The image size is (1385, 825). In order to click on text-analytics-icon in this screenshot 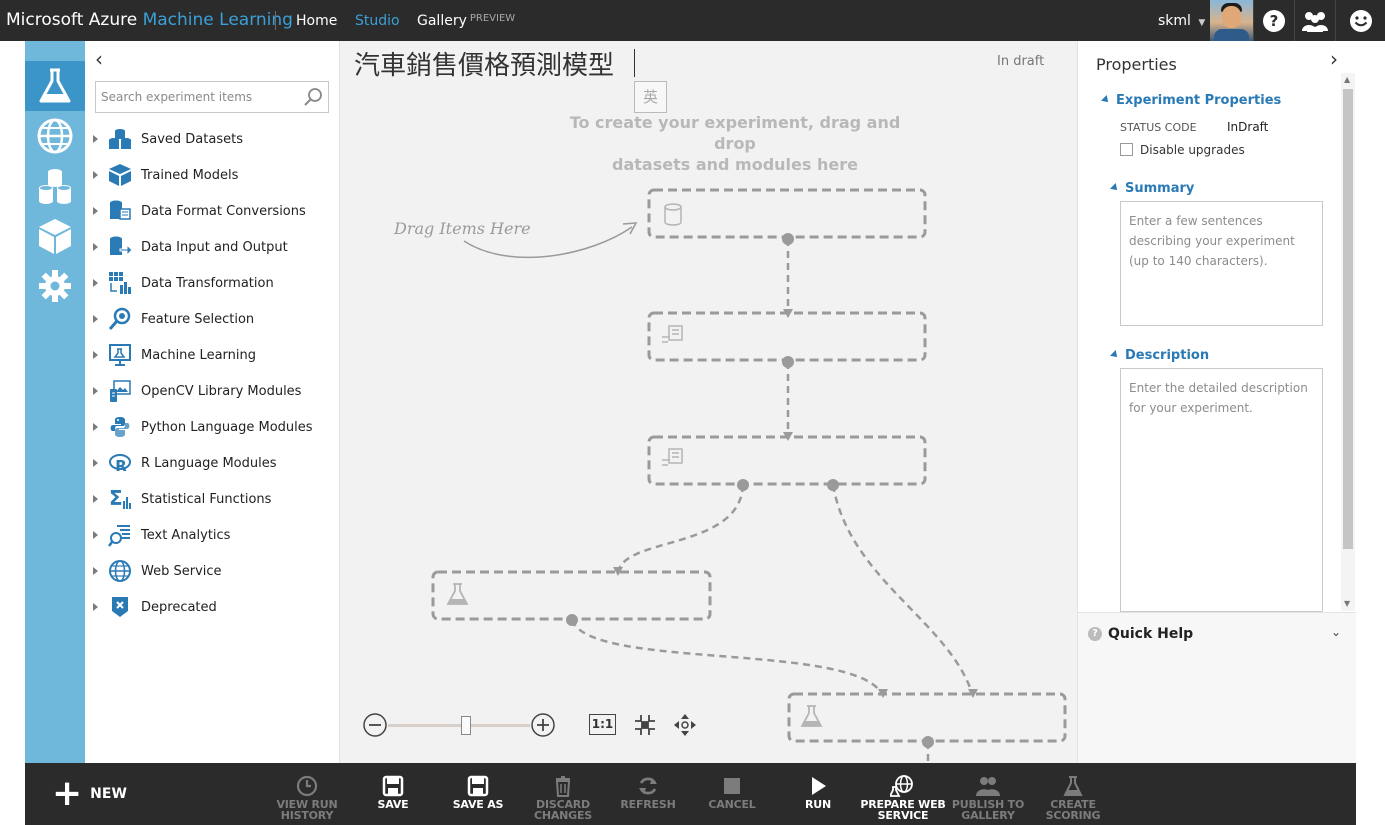, I will do `click(120, 535)`.